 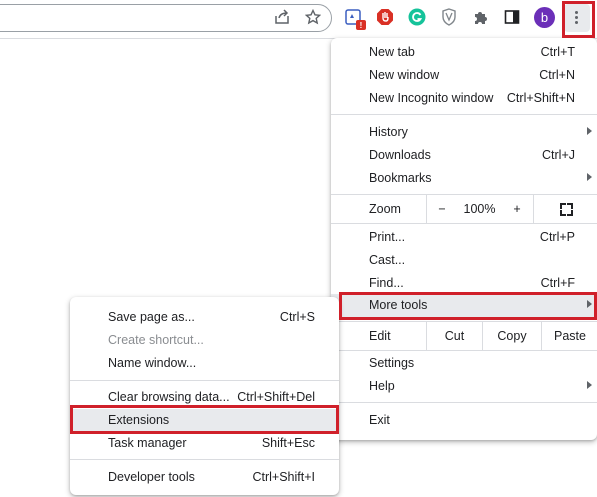 I want to click on submenu-item-developer-tools: Developer tools Ctrl+Shift+I, so click(x=204, y=477).